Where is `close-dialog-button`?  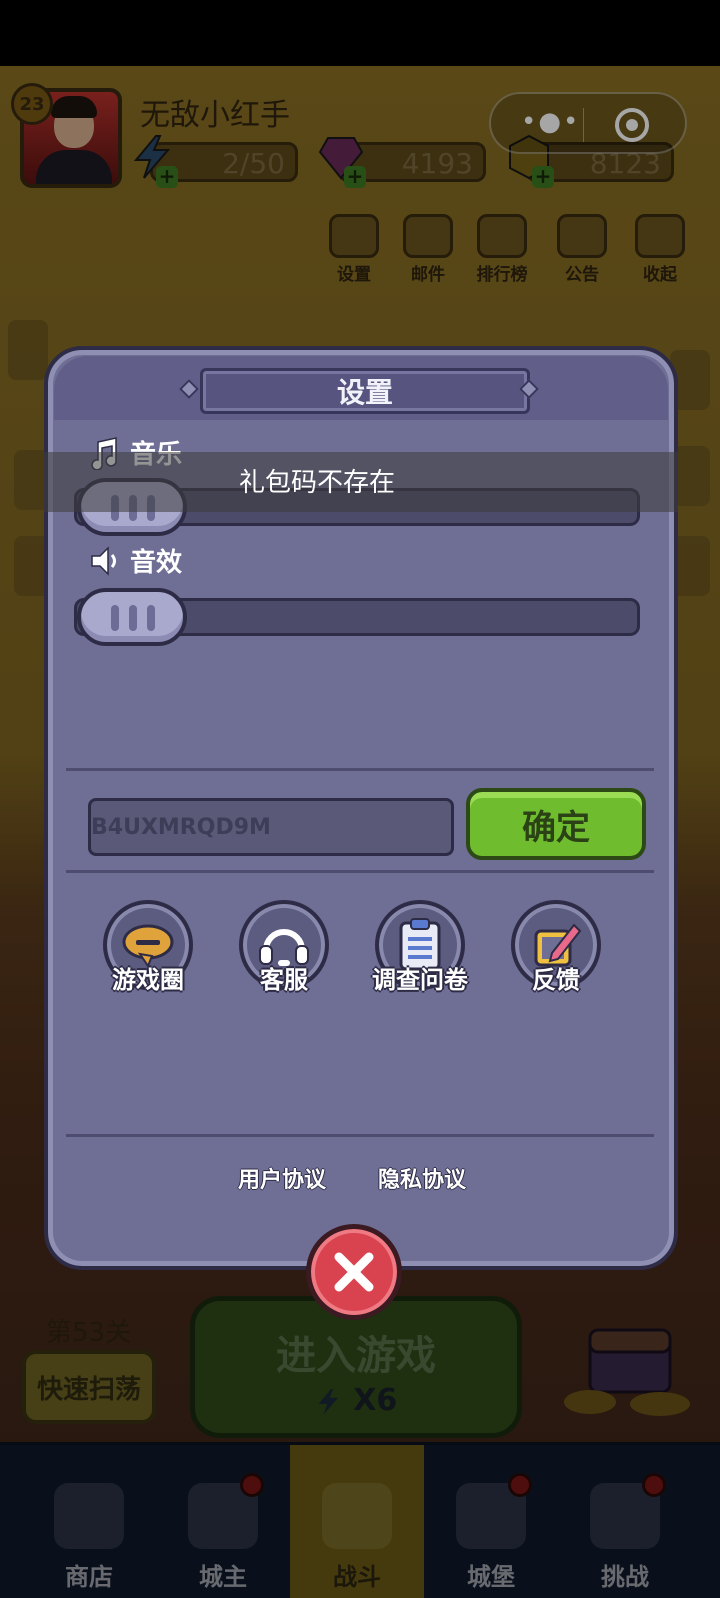
close-dialog-button is located at coordinates (354, 1272).